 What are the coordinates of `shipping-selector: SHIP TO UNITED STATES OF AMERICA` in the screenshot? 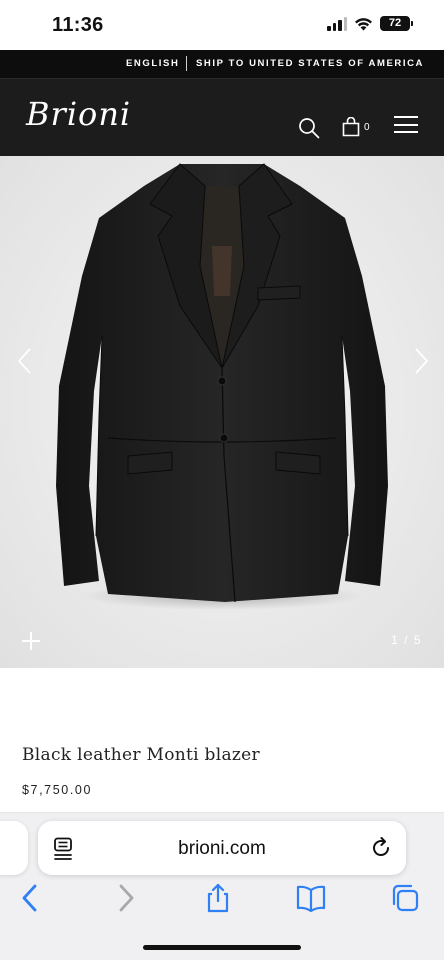 It's located at (310, 63).